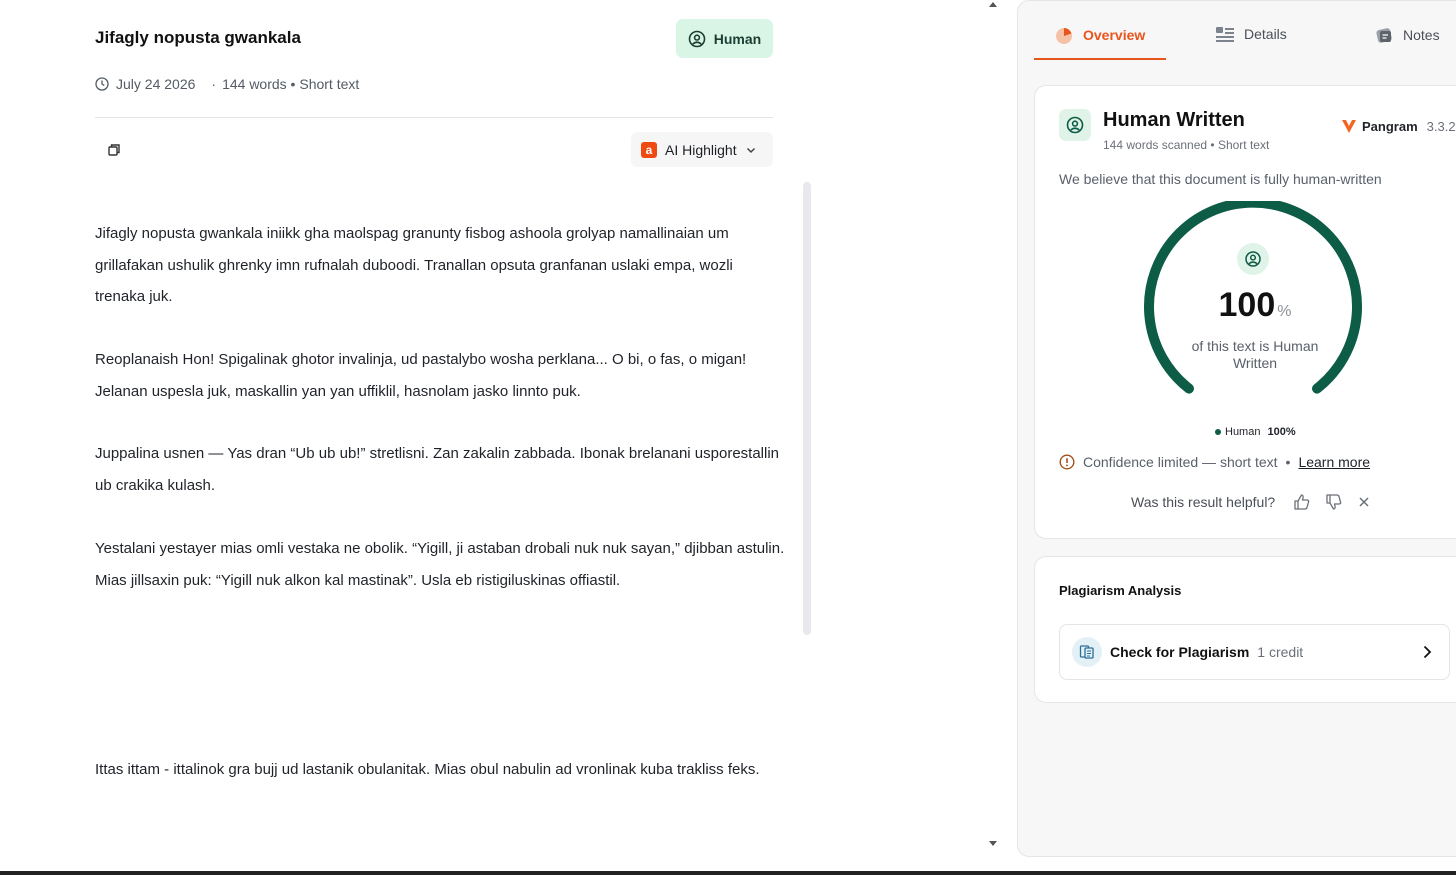 The image size is (1456, 875). Describe the element at coordinates (1265, 34) in the screenshot. I see `tab-details-label: Details` at that location.